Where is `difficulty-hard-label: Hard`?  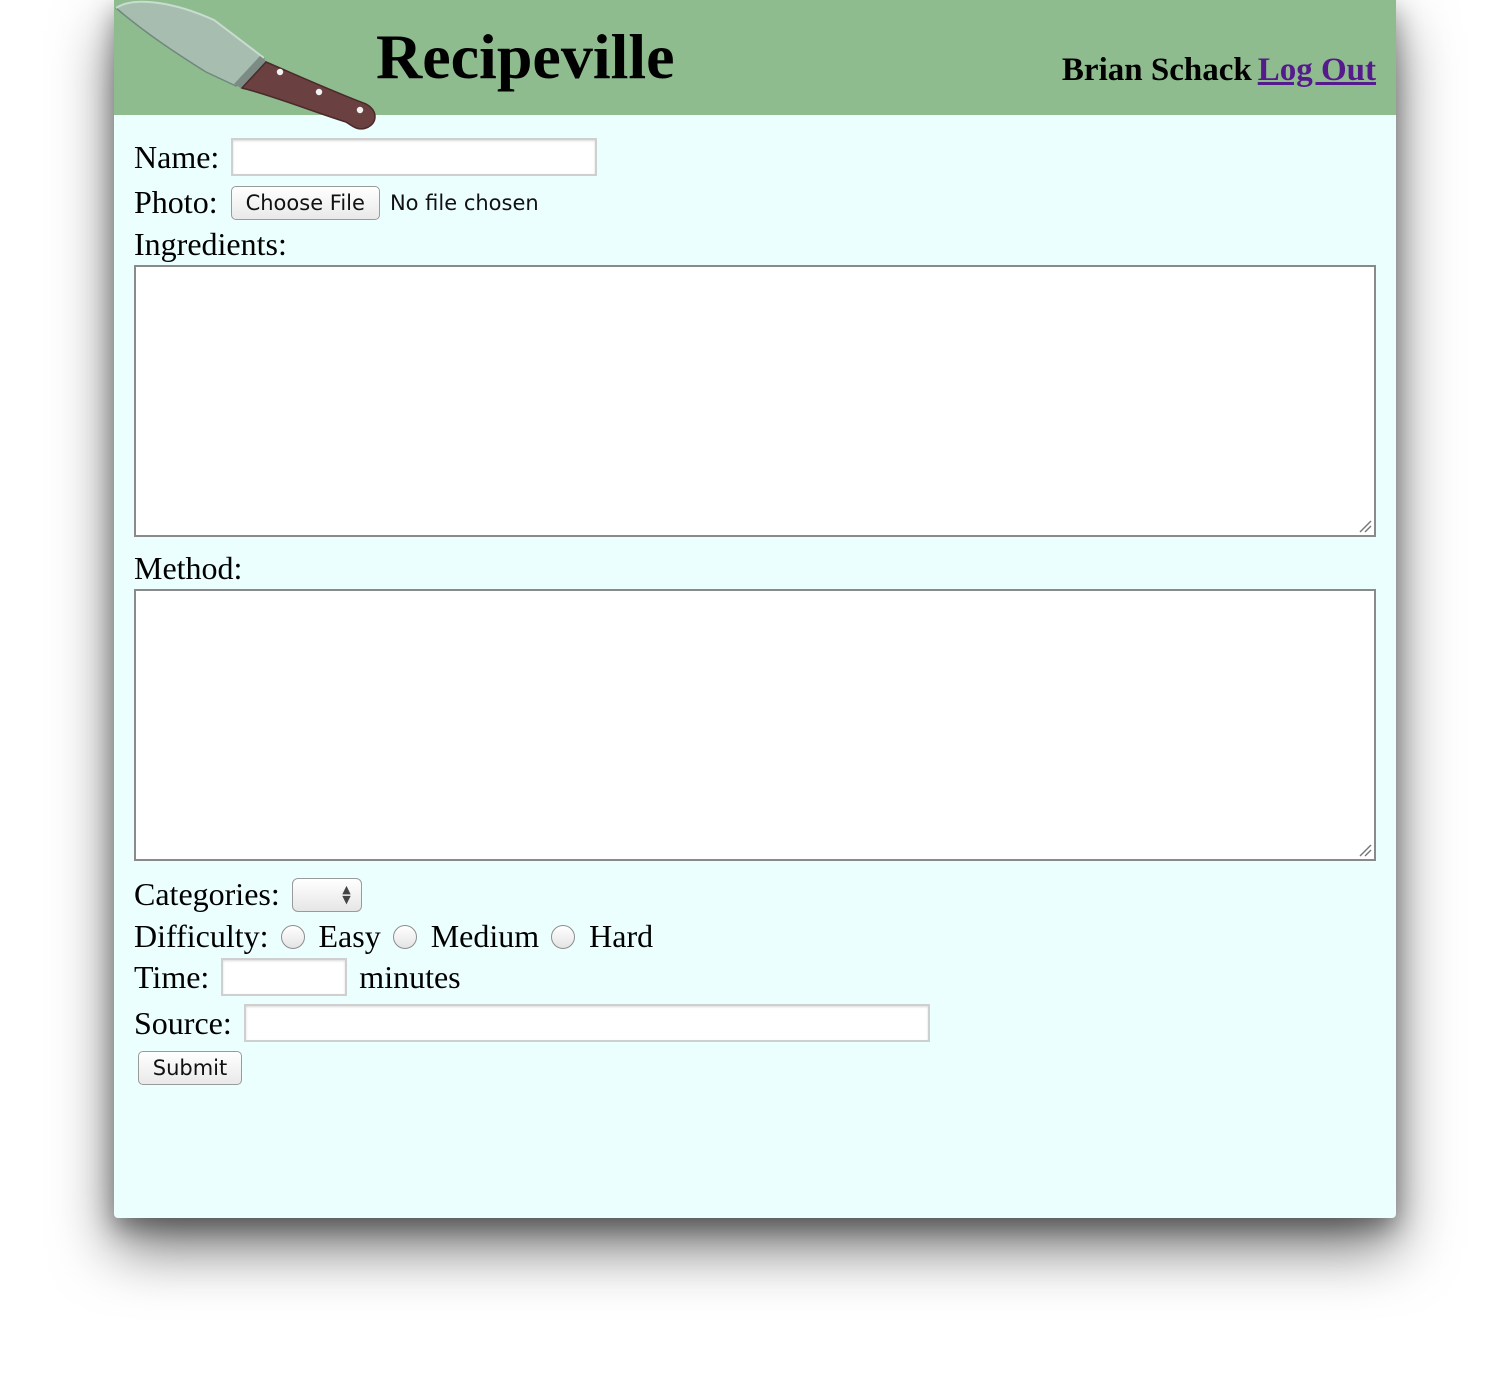 difficulty-hard-label: Hard is located at coordinates (621, 936).